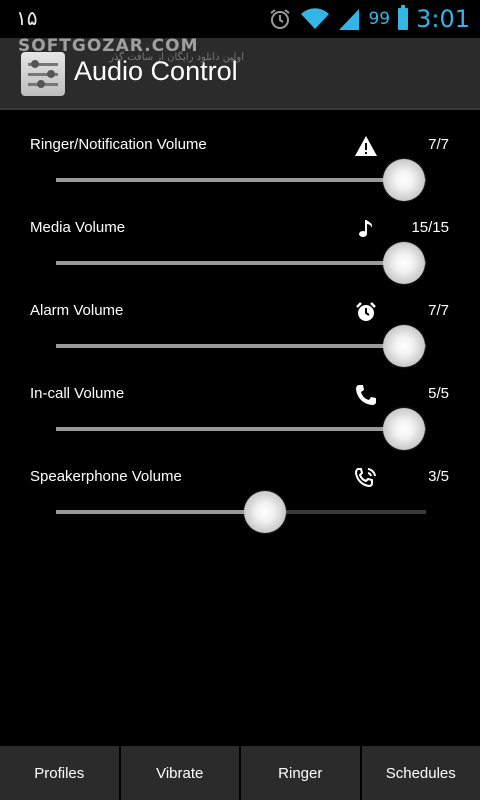 Image resolution: width=480 pixels, height=800 pixels. Describe the element at coordinates (27, 18) in the screenshot. I see `status-left-text: ۱۵` at that location.